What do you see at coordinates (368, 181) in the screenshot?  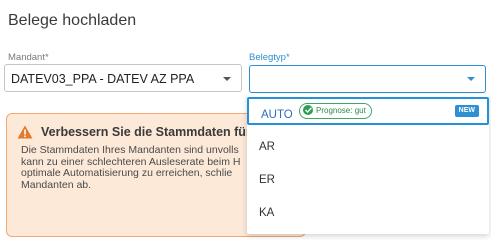 I see `option-er: ER` at bounding box center [368, 181].